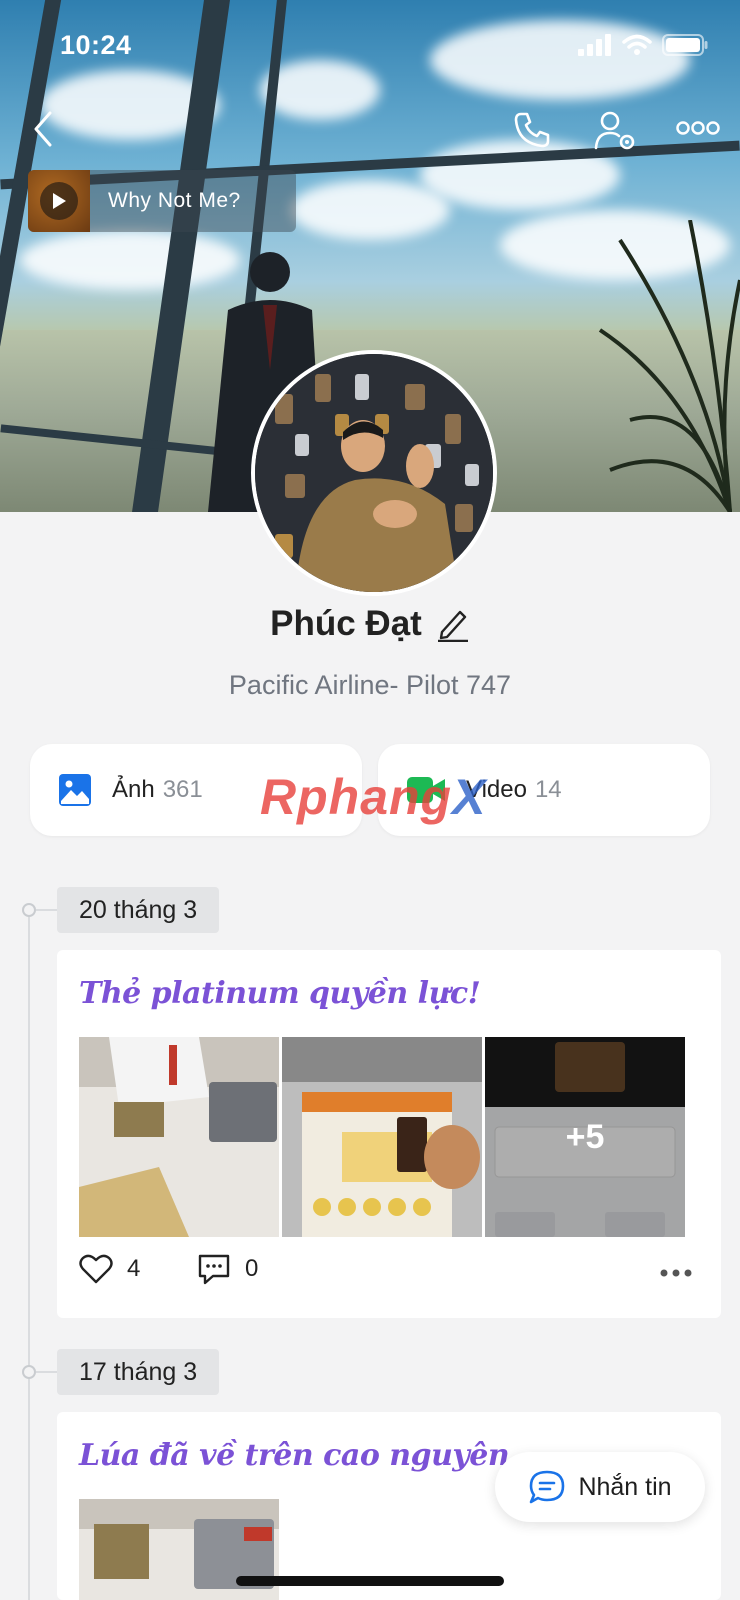  I want to click on heart-icon, so click(96, 1269).